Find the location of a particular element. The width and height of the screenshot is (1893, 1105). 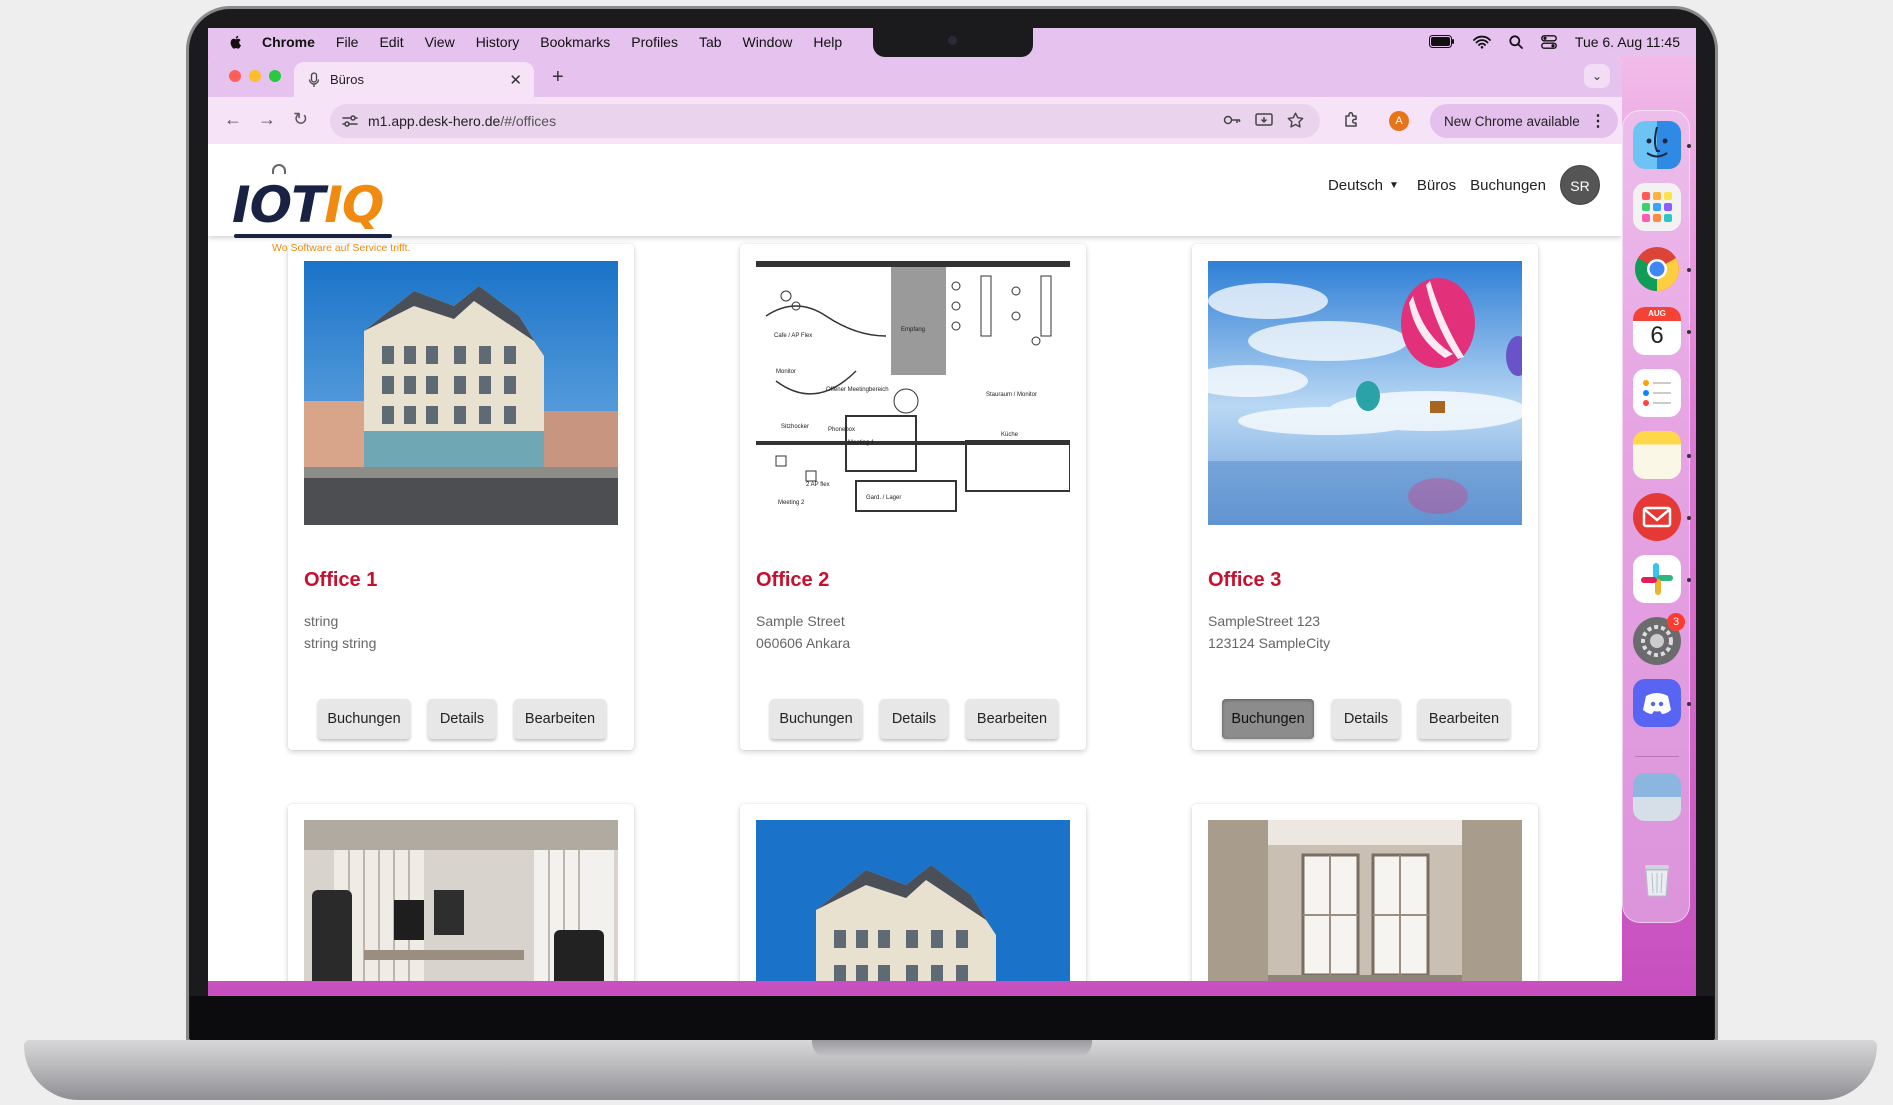

floorplan-label-monitor: Monitor is located at coordinates (786, 372).